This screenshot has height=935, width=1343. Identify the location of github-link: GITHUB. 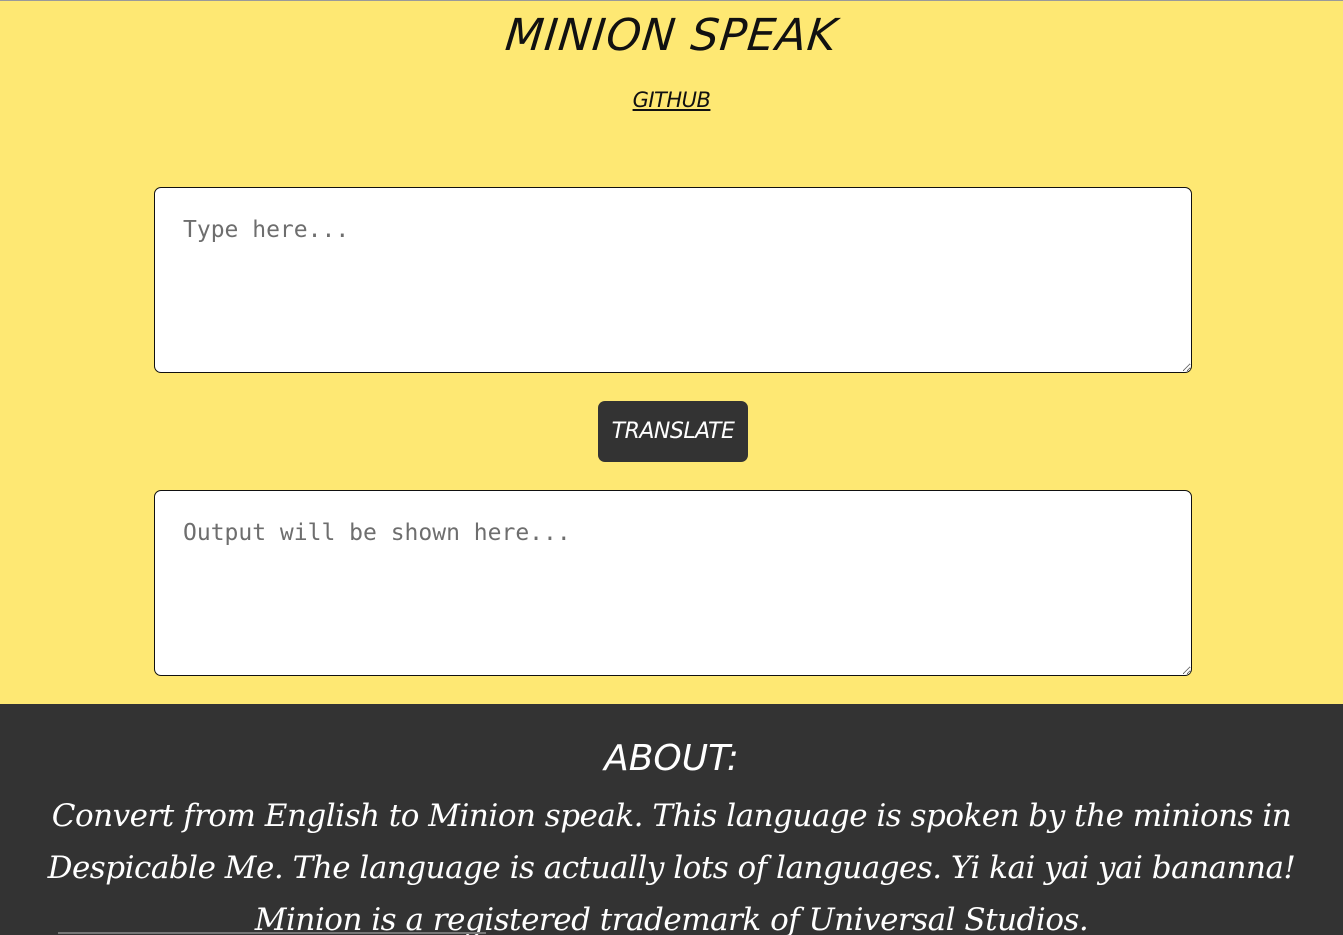
(672, 100).